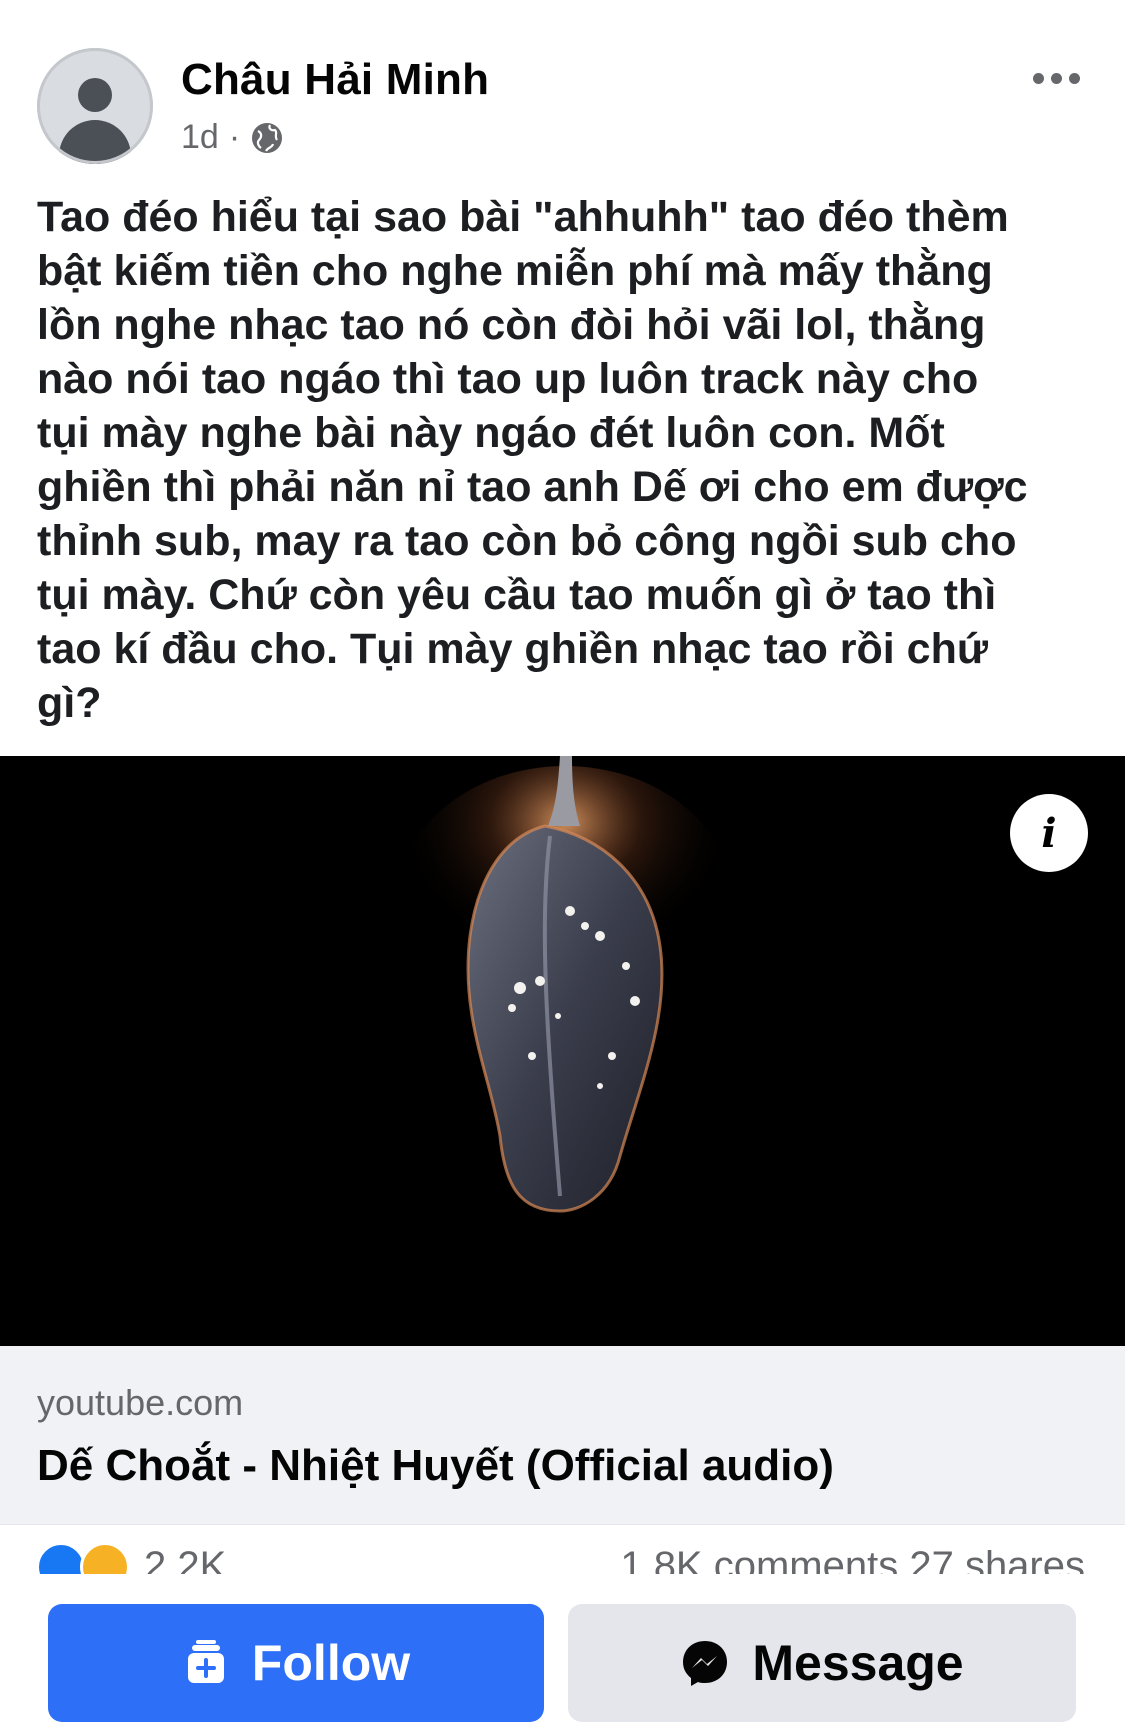  I want to click on more-options-icon, so click(1056, 78).